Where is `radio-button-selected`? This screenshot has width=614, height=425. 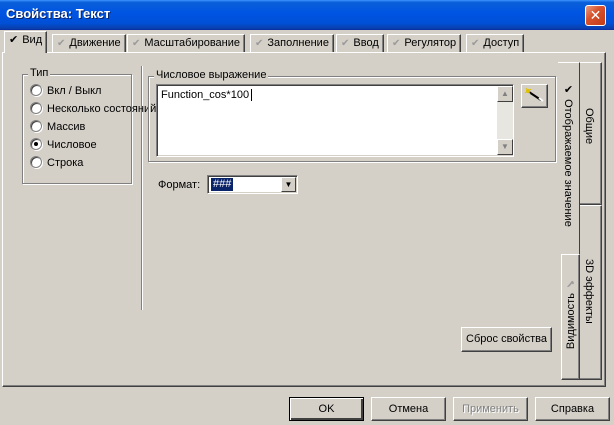
radio-button-selected is located at coordinates (36, 144).